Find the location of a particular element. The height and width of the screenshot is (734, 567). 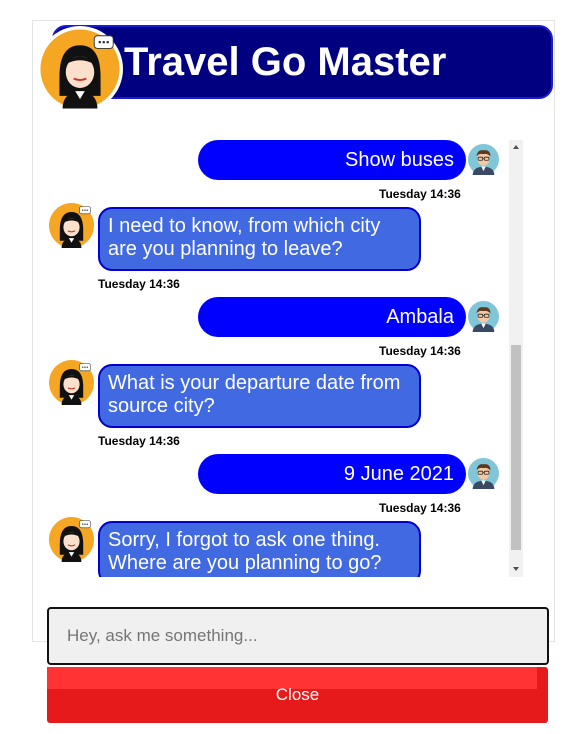

user-message: Ambala is located at coordinates (332, 317).